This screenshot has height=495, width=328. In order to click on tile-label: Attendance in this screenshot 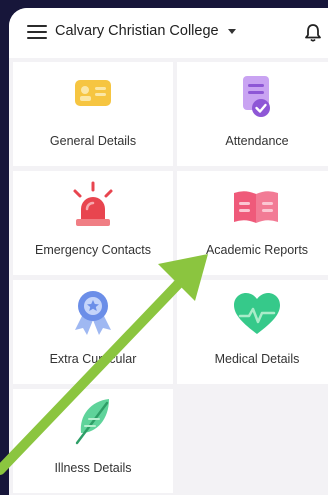, I will do `click(257, 141)`.